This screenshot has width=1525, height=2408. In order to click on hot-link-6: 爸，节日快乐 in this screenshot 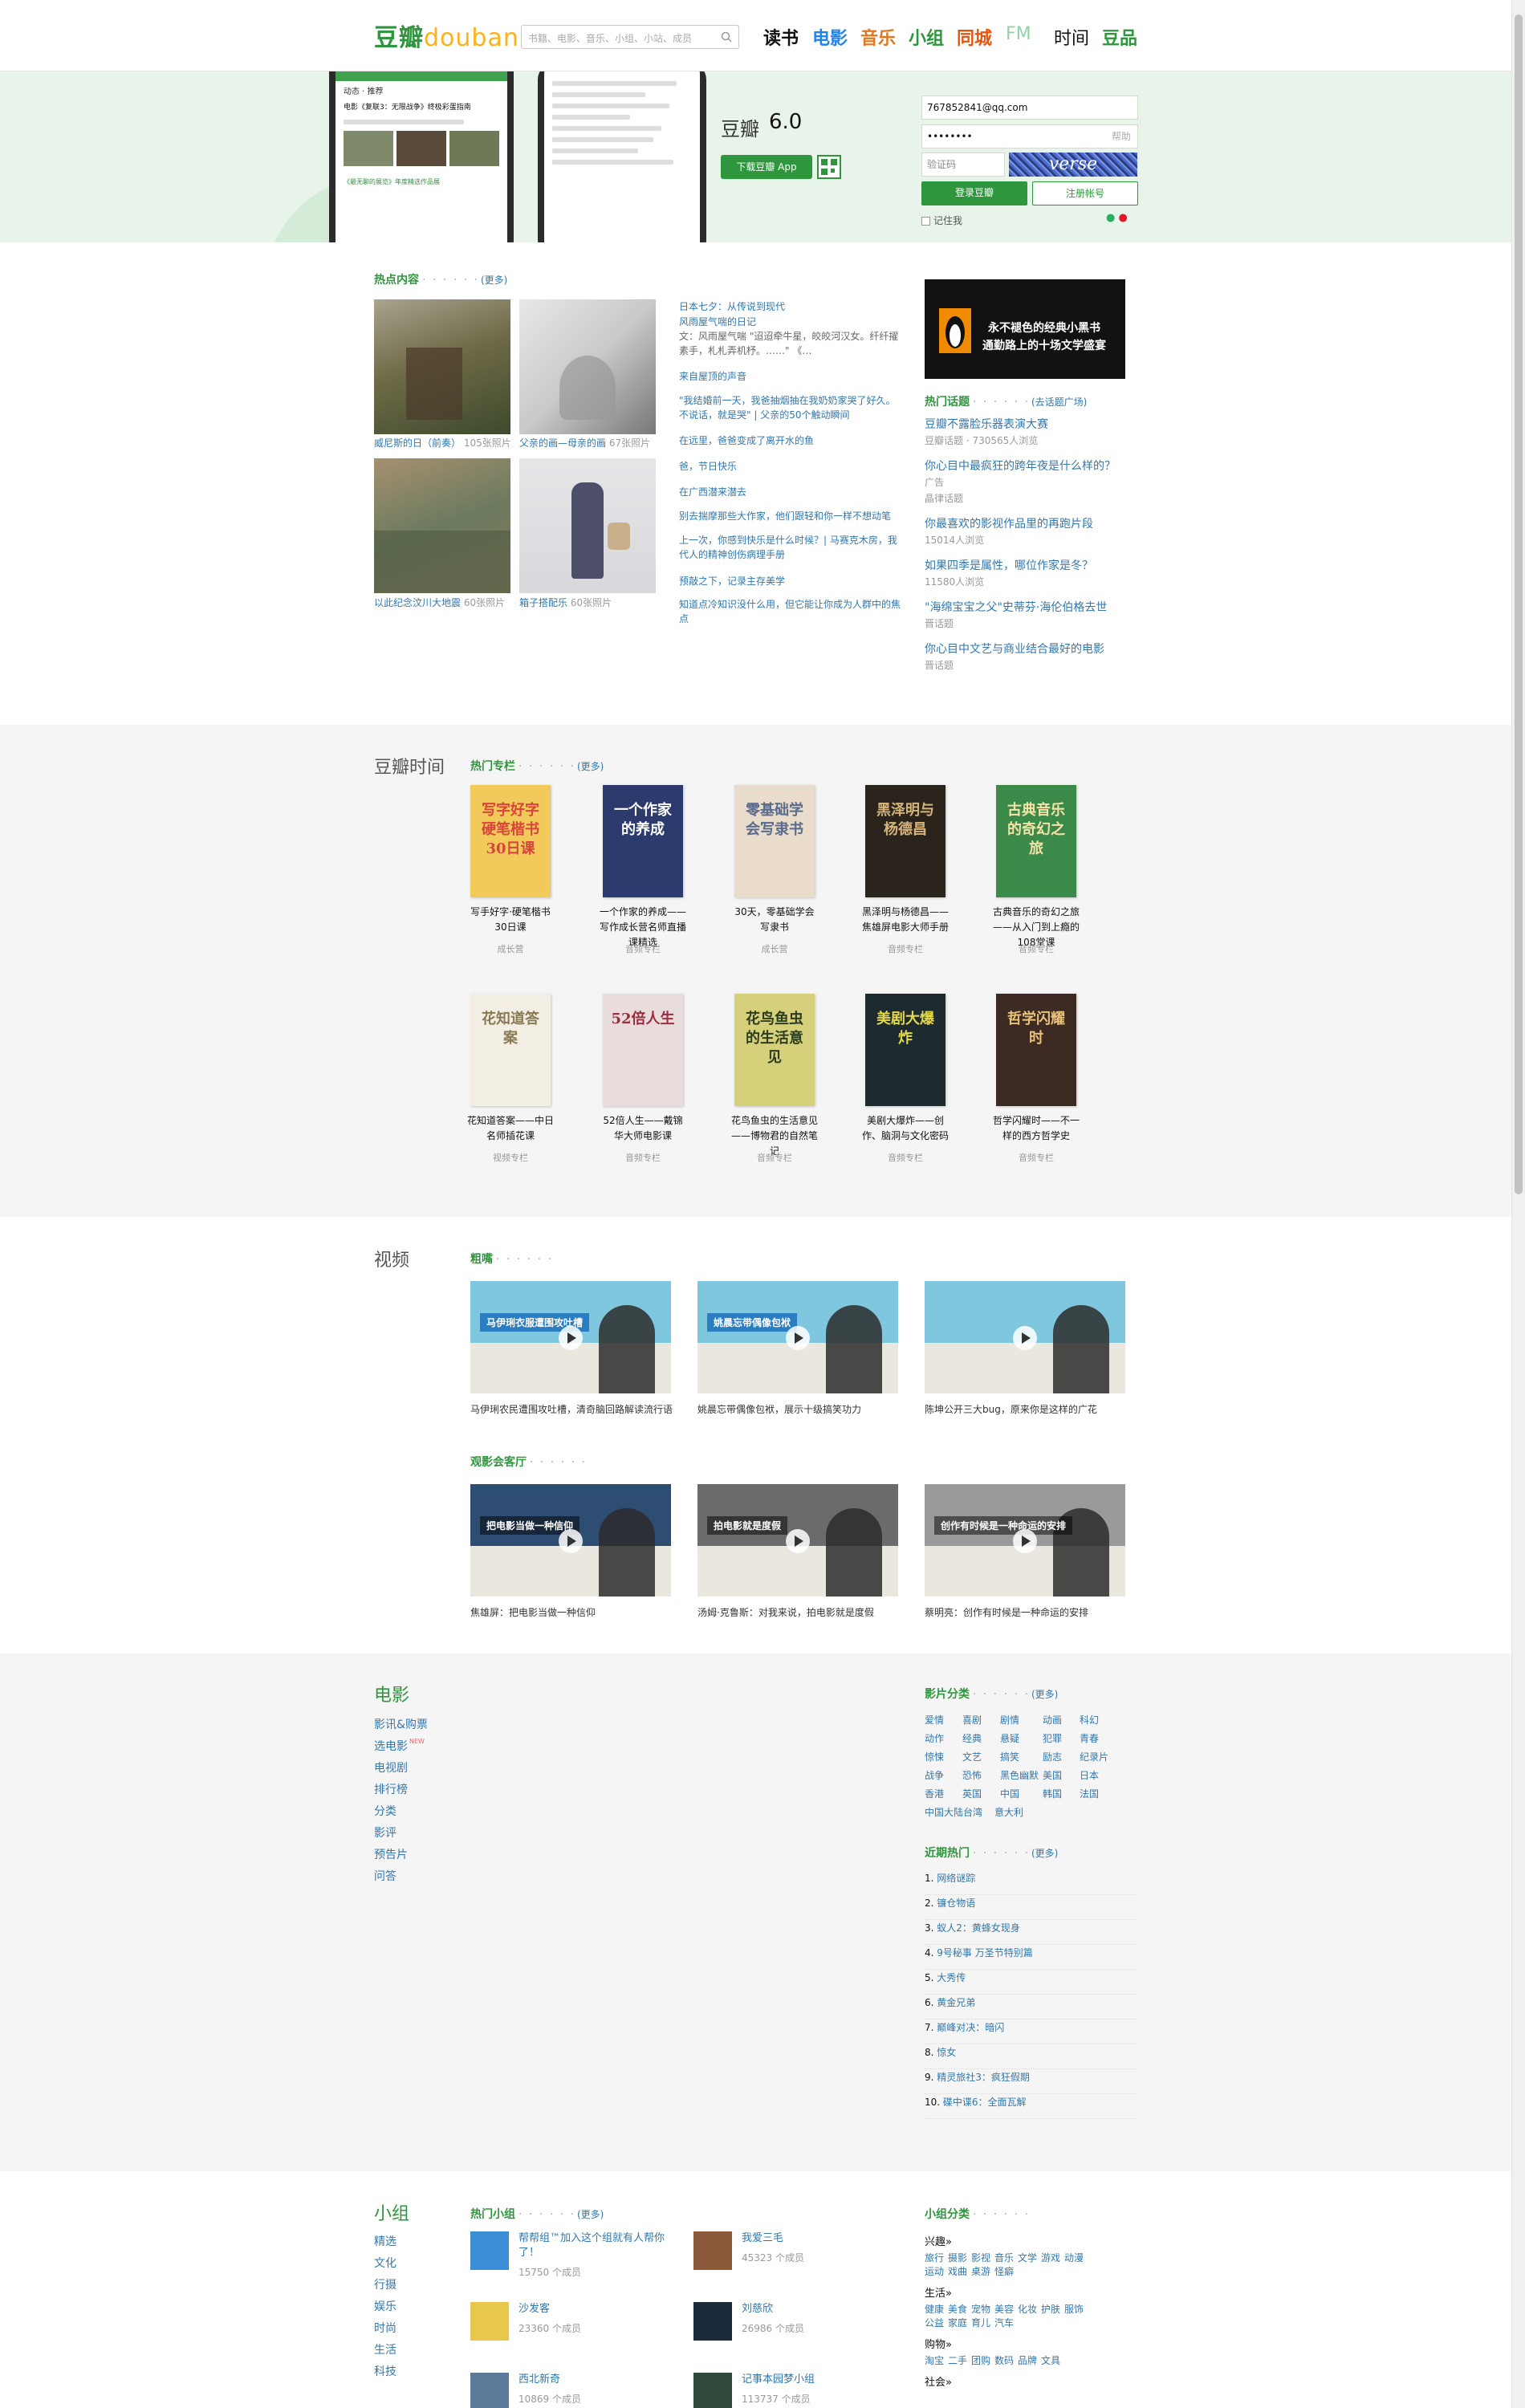, I will do `click(792, 467)`.